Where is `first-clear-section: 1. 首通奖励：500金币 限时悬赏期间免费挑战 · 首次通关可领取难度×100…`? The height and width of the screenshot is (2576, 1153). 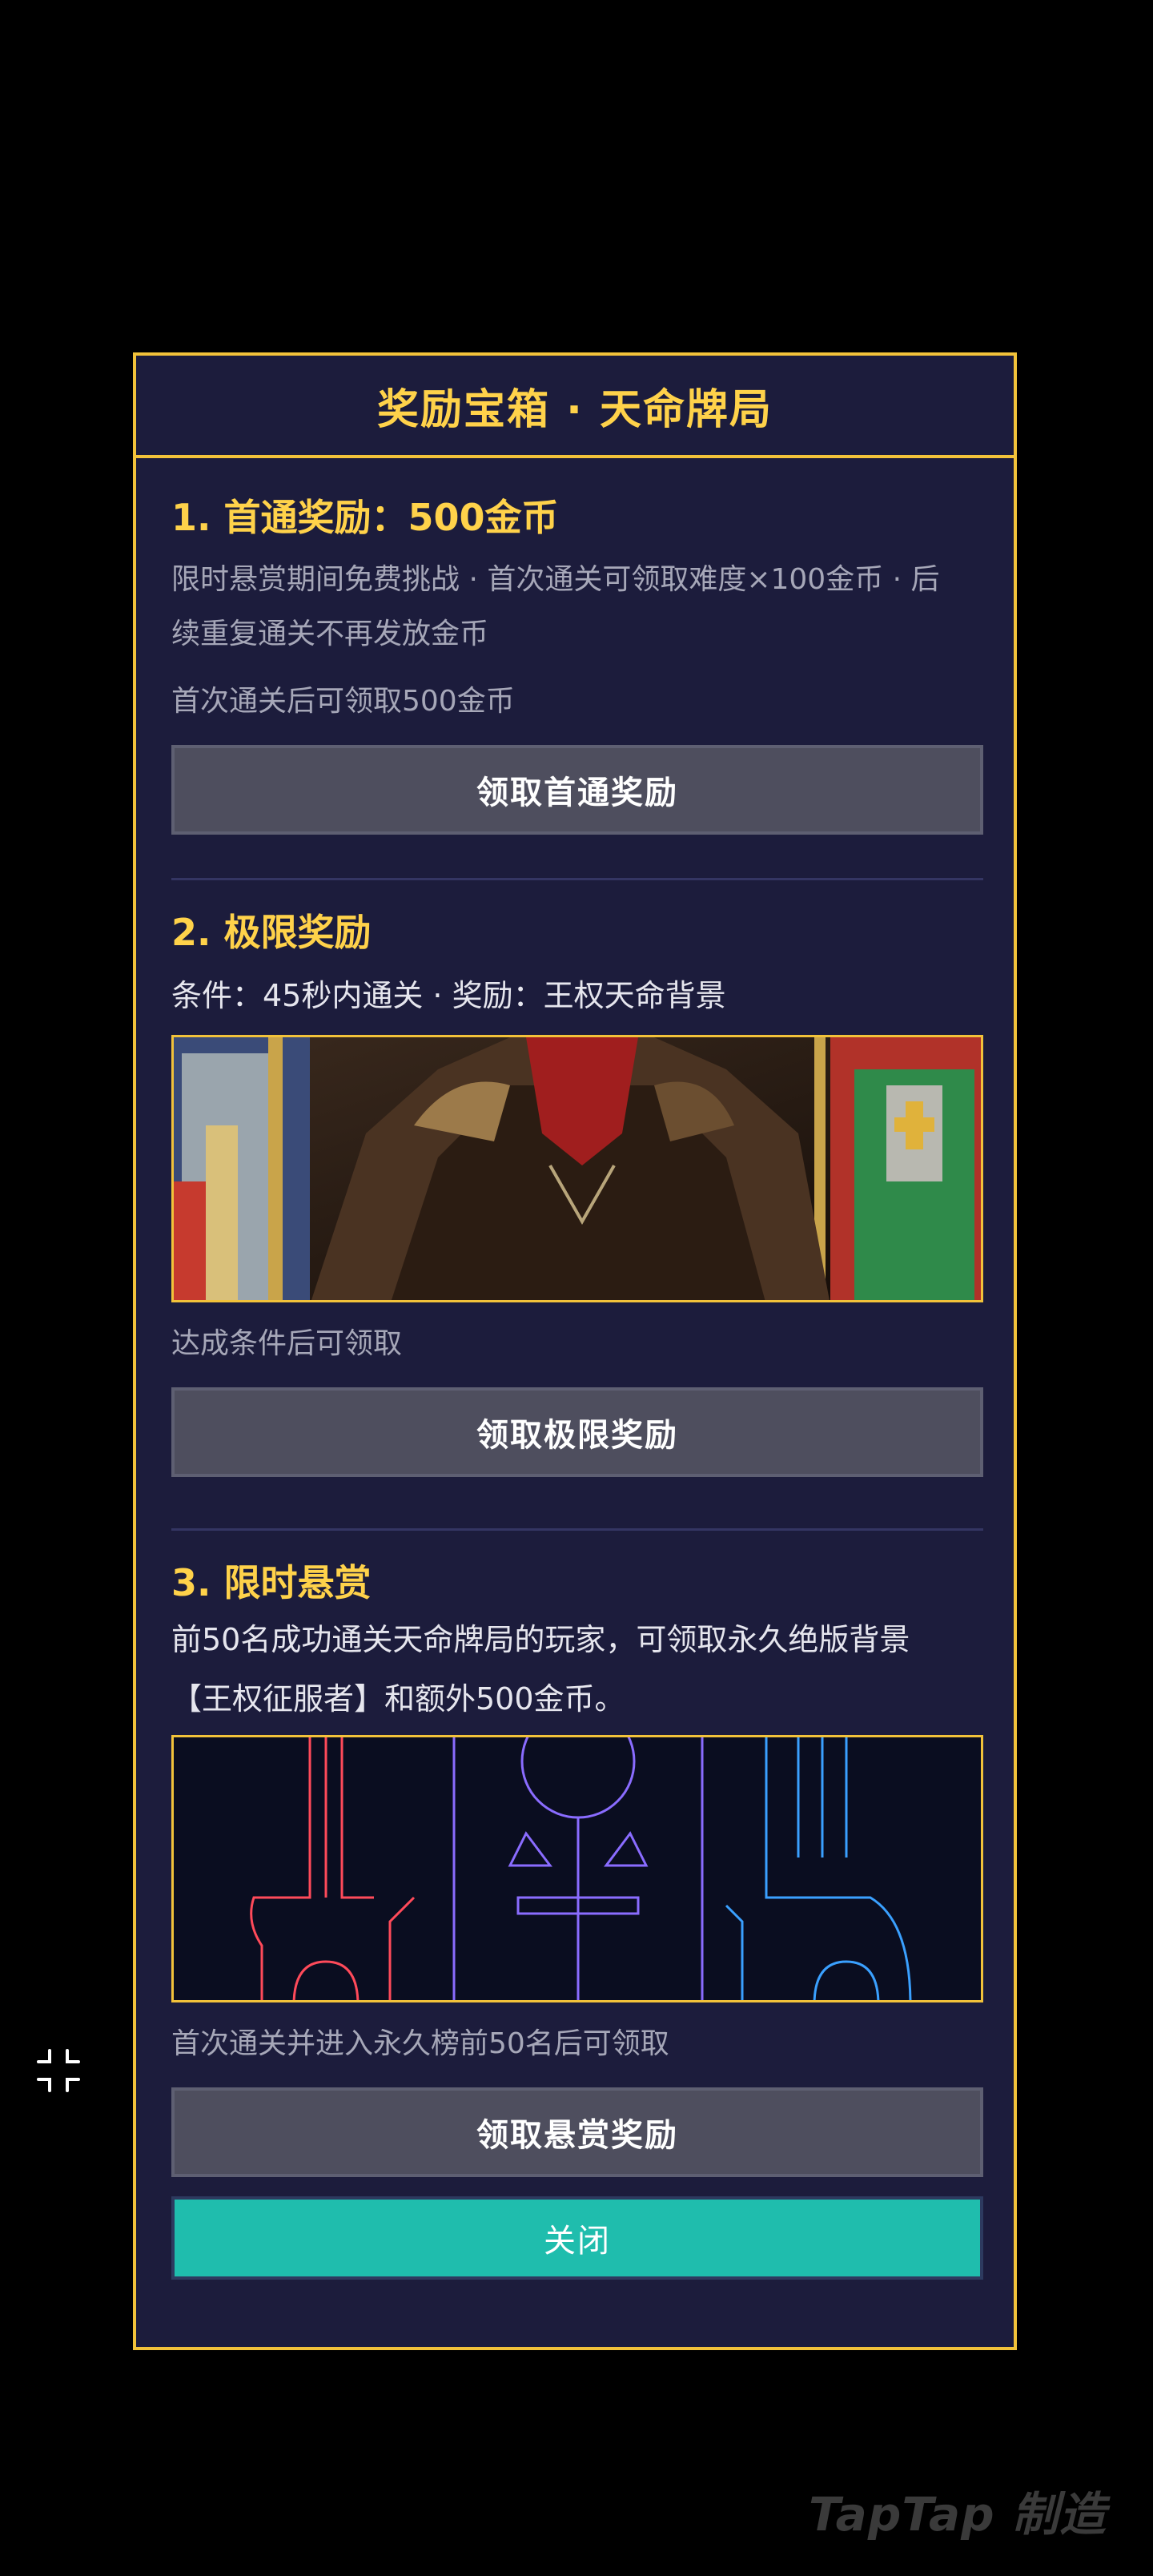
first-clear-section: 1. 首通奖励：500金币 限时悬赏期间免费挑战 · 首次通关可领取难度×100… is located at coordinates (577, 664).